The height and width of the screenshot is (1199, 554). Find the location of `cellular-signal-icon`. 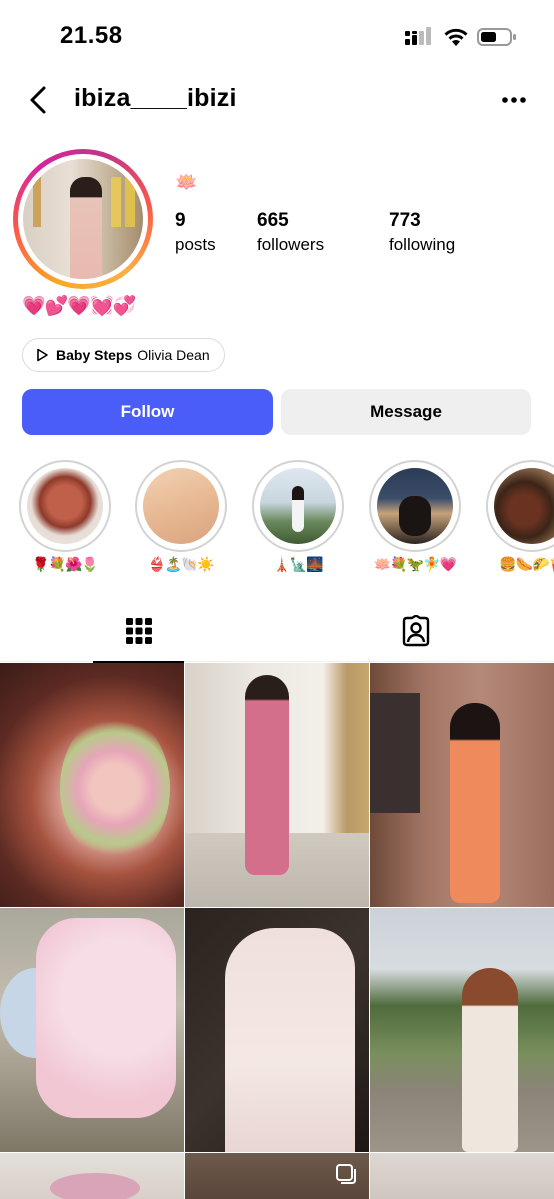

cellular-signal-icon is located at coordinates (418, 36).